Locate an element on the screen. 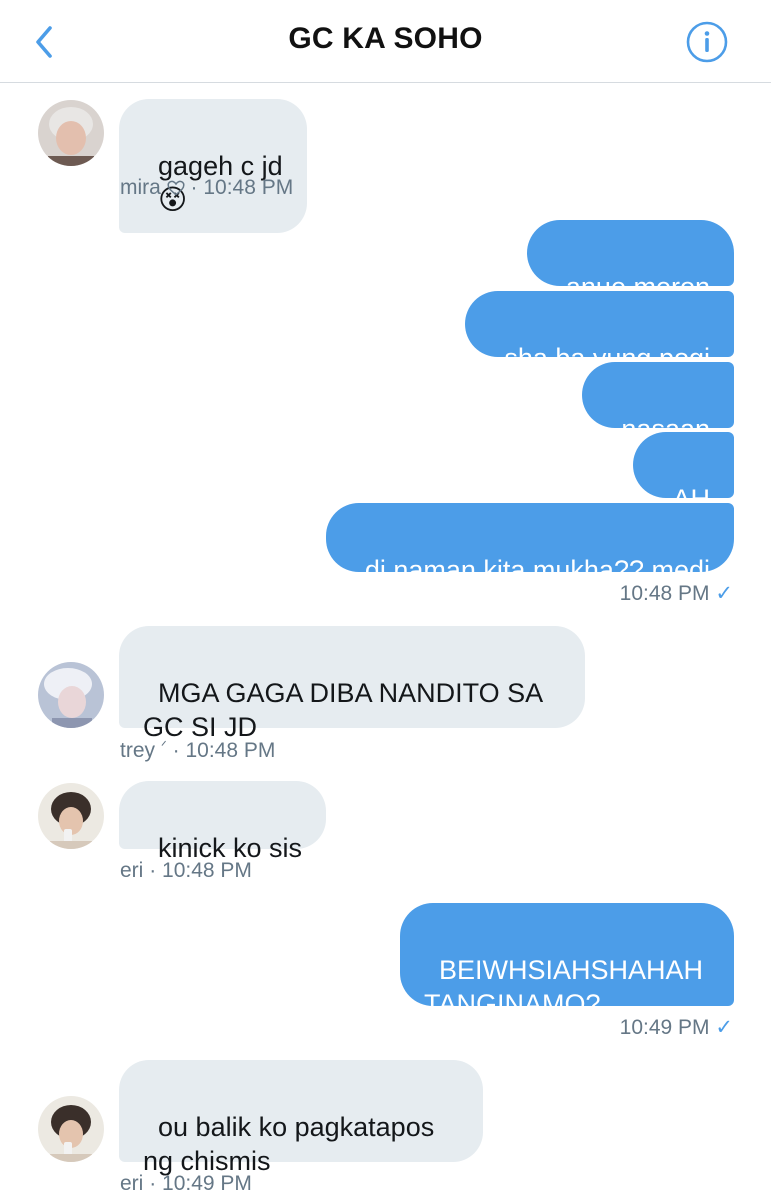  message-bubble: MGA GAGA DIBA NANDITO SA GC SI JD is located at coordinates (352, 684).